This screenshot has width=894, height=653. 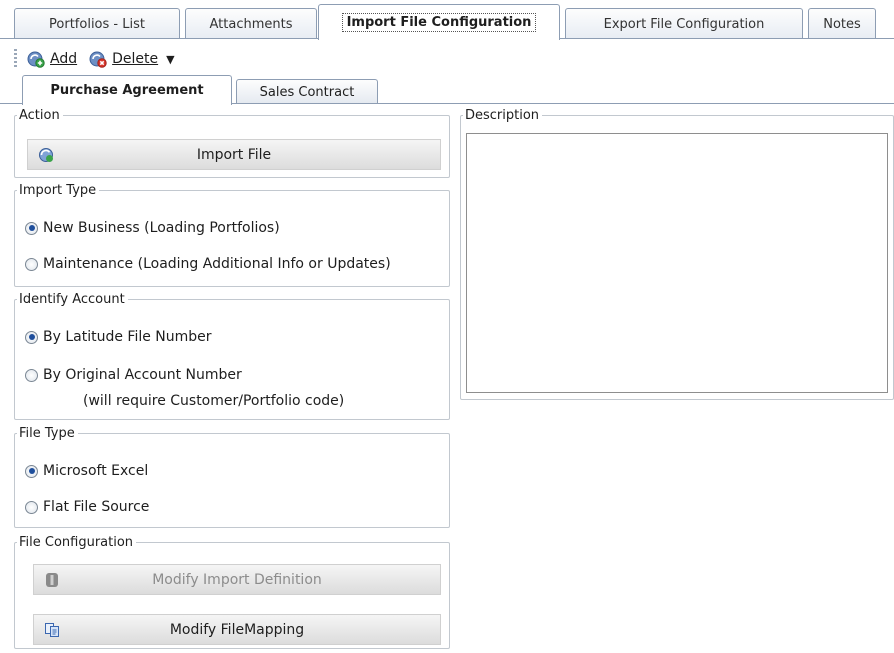 What do you see at coordinates (47, 433) in the screenshot?
I see `group-label: File Type` at bounding box center [47, 433].